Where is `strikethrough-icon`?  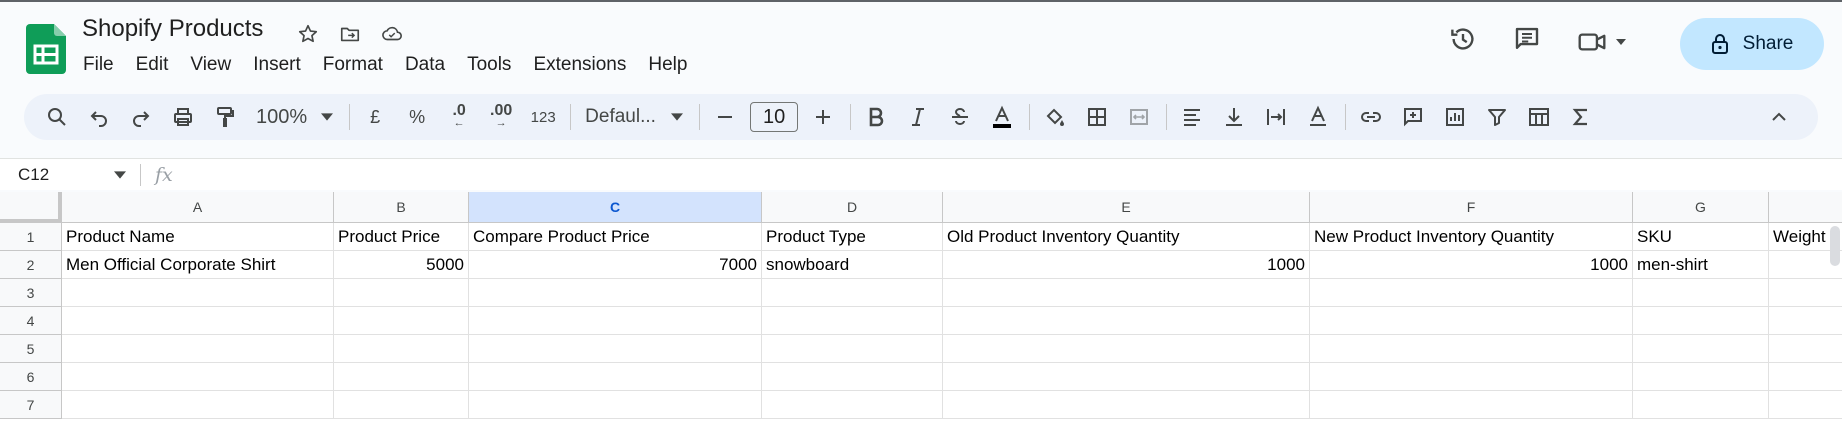 strikethrough-icon is located at coordinates (960, 117).